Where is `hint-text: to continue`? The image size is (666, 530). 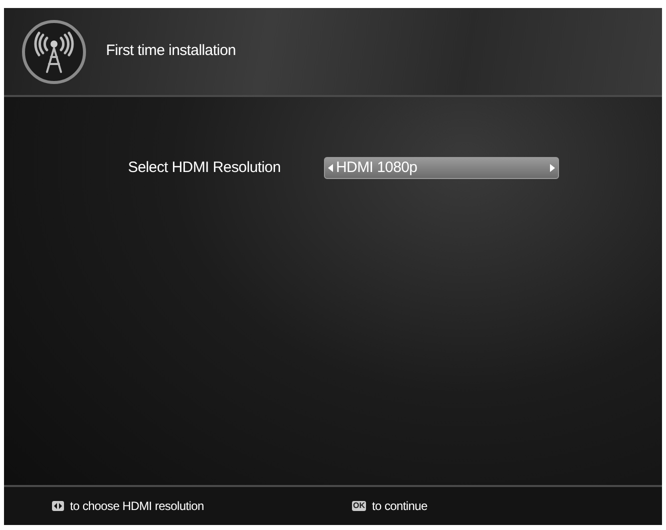 hint-text: to continue is located at coordinates (400, 506).